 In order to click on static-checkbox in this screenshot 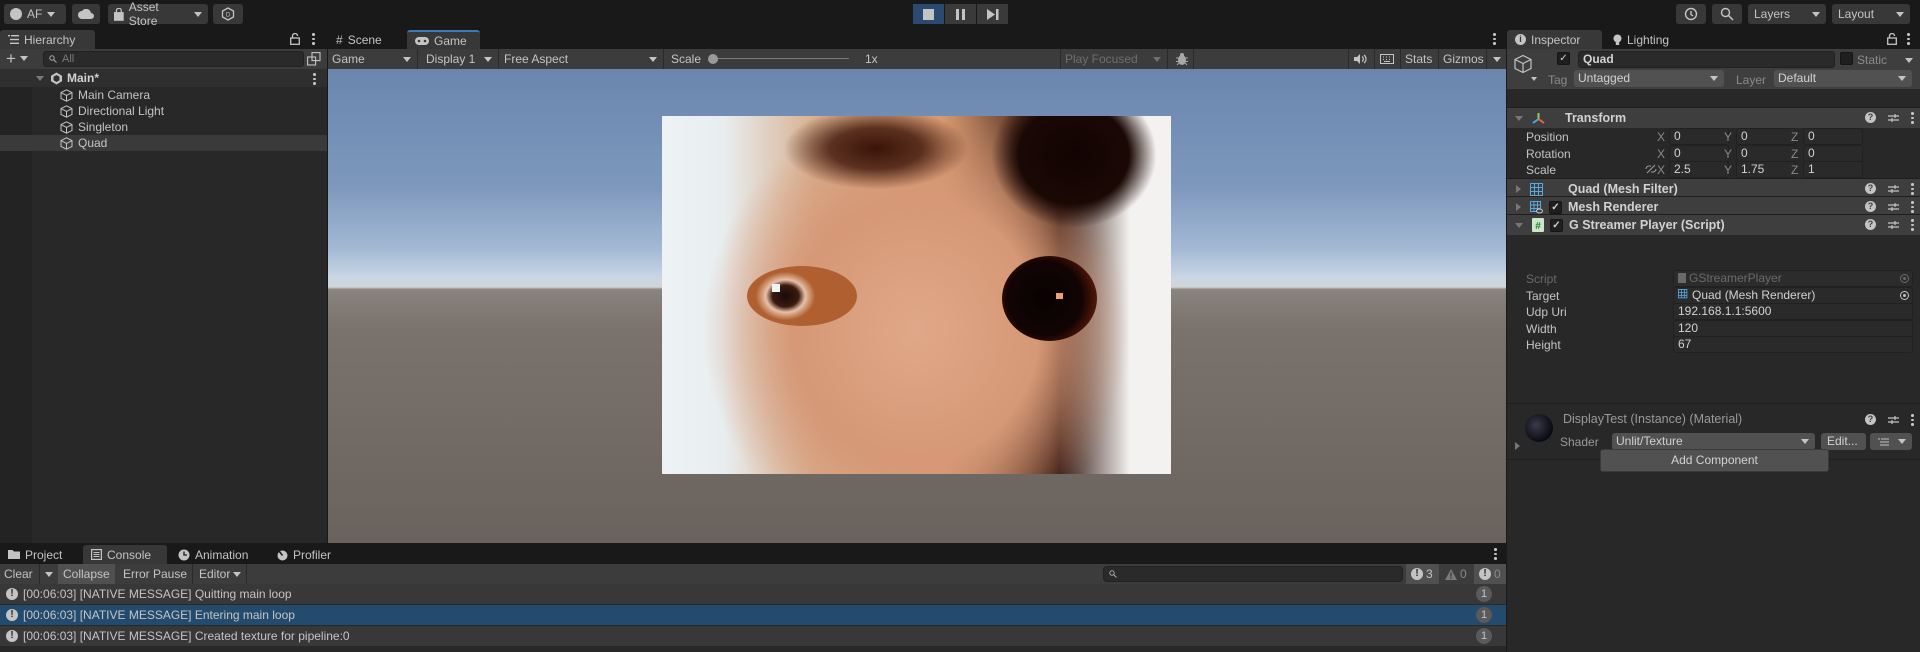, I will do `click(1846, 58)`.